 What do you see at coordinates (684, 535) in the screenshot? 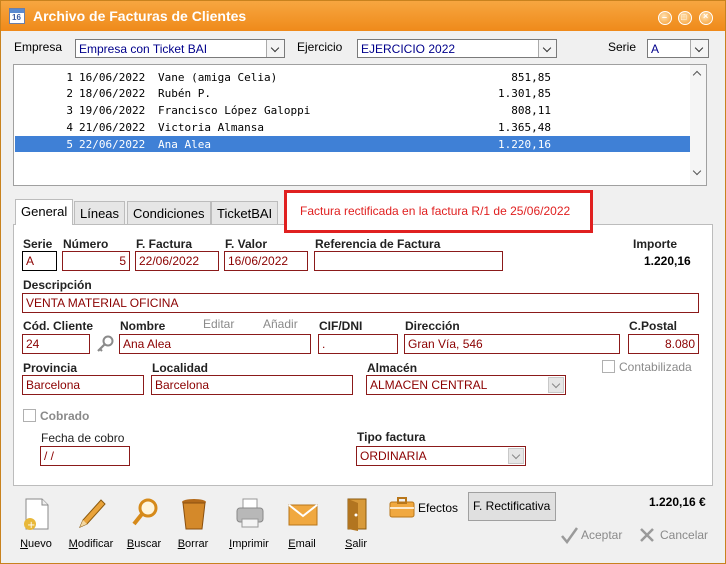
I see `cancelar-button: Cancelar` at bounding box center [684, 535].